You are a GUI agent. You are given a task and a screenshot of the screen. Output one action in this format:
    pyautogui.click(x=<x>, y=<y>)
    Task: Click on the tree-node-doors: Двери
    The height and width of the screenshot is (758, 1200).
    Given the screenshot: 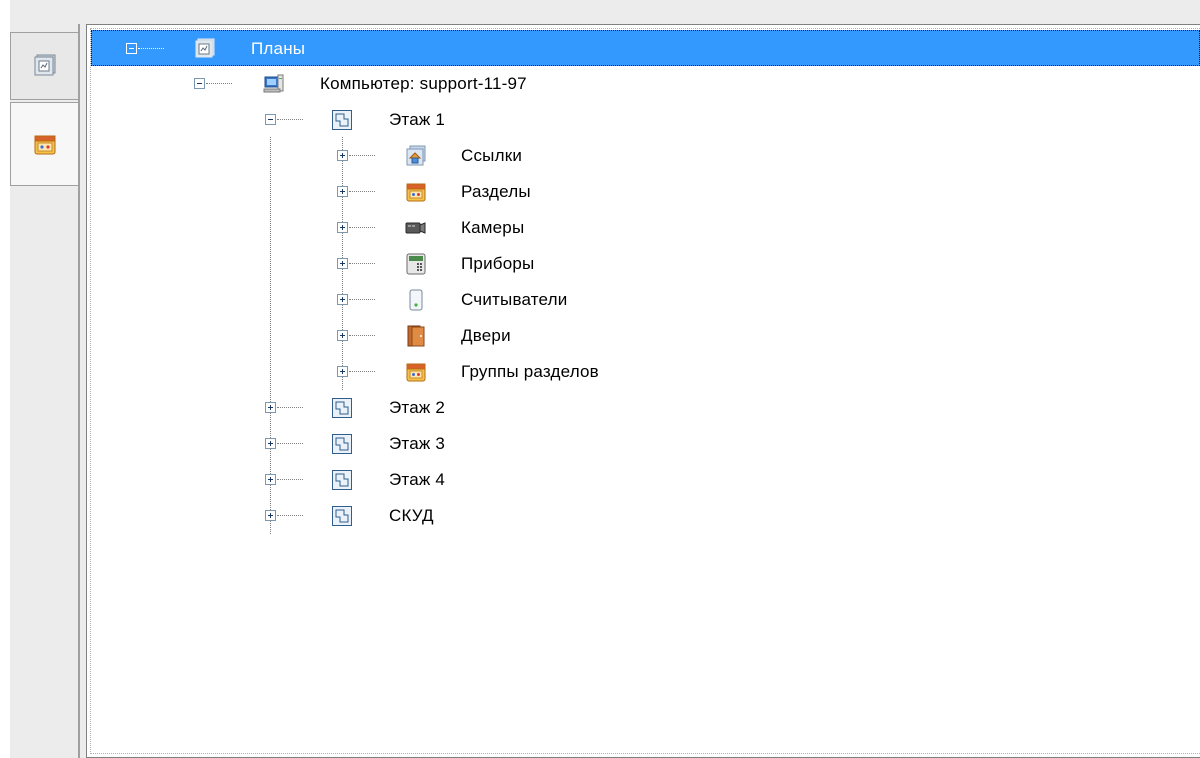 What is the action you would take?
    pyautogui.click(x=645, y=336)
    